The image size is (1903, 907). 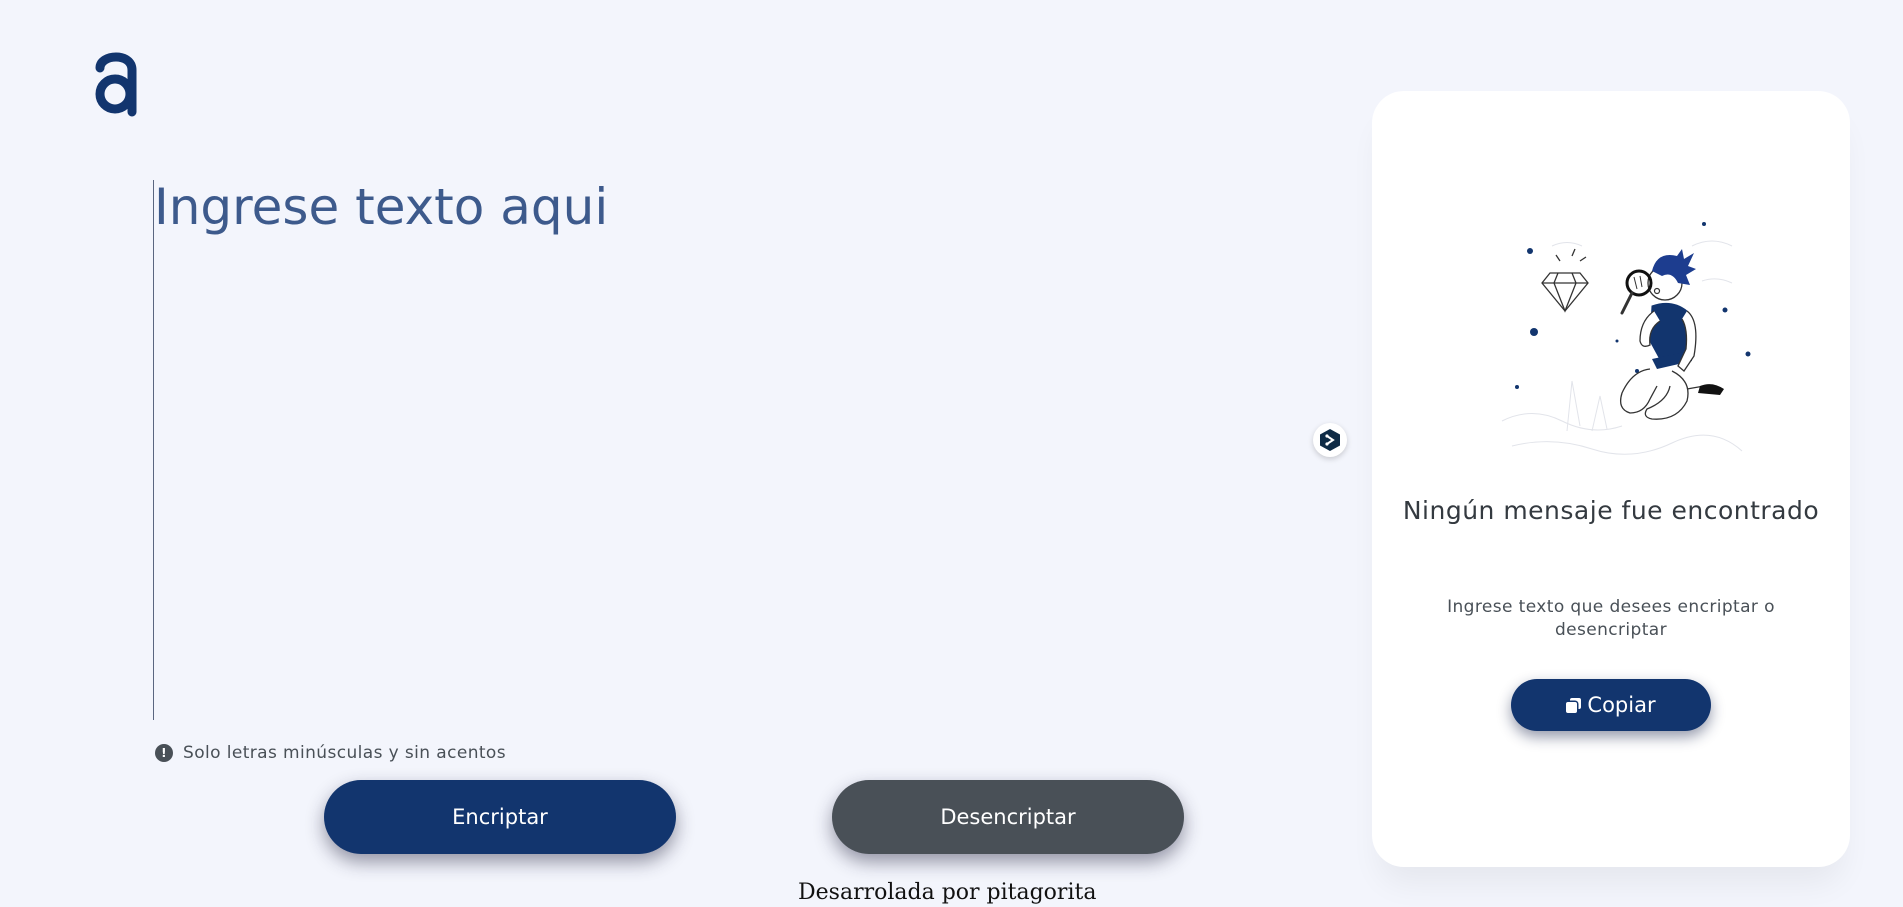 I want to click on copy-icon, so click(x=1574, y=705).